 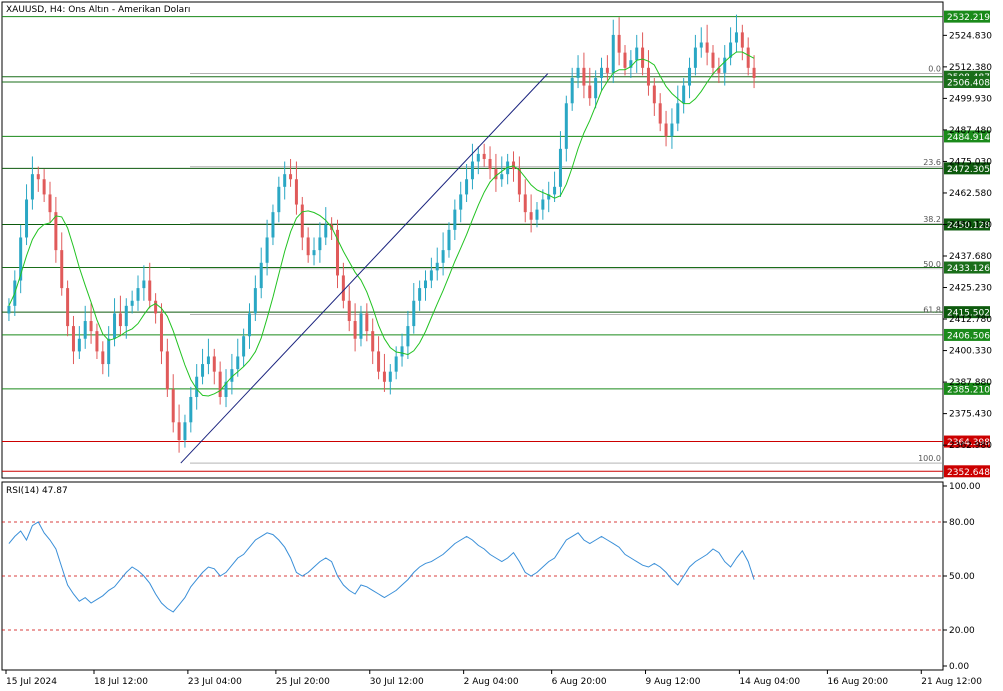 I want to click on y-tick-label: 2437.680, so click(x=970, y=257).